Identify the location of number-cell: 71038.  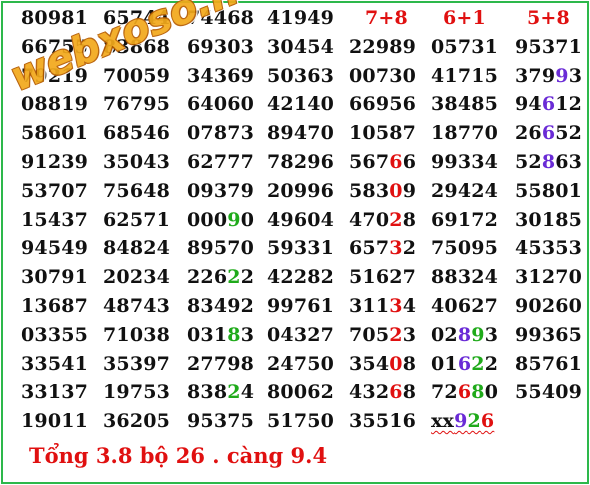
(137, 334).